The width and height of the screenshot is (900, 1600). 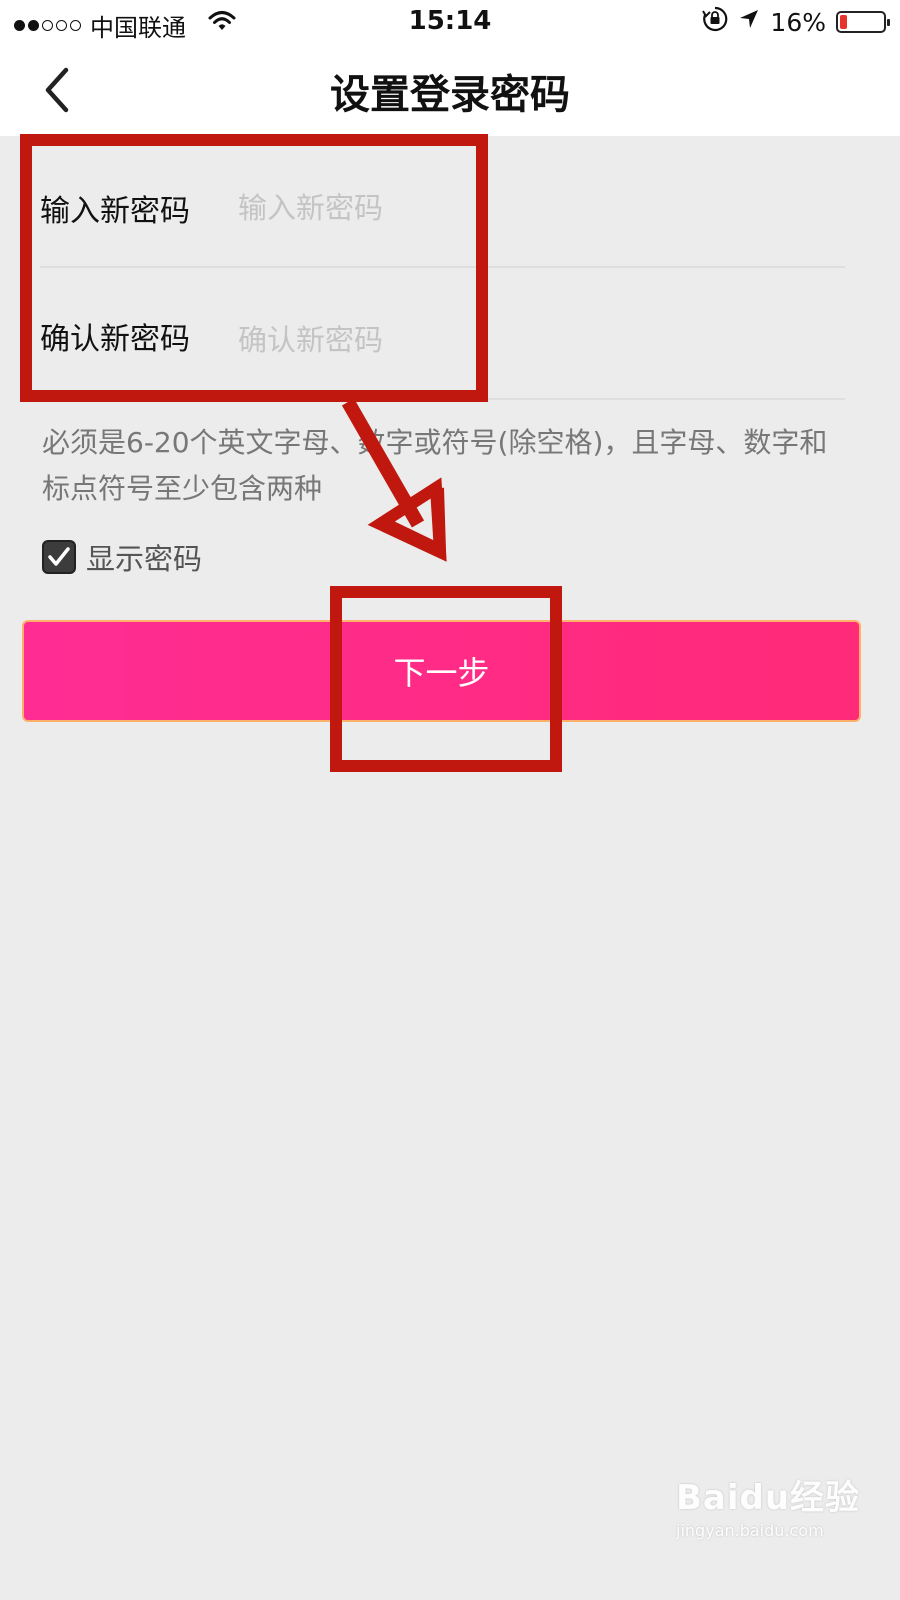 I want to click on checkbox, so click(x=59, y=557).